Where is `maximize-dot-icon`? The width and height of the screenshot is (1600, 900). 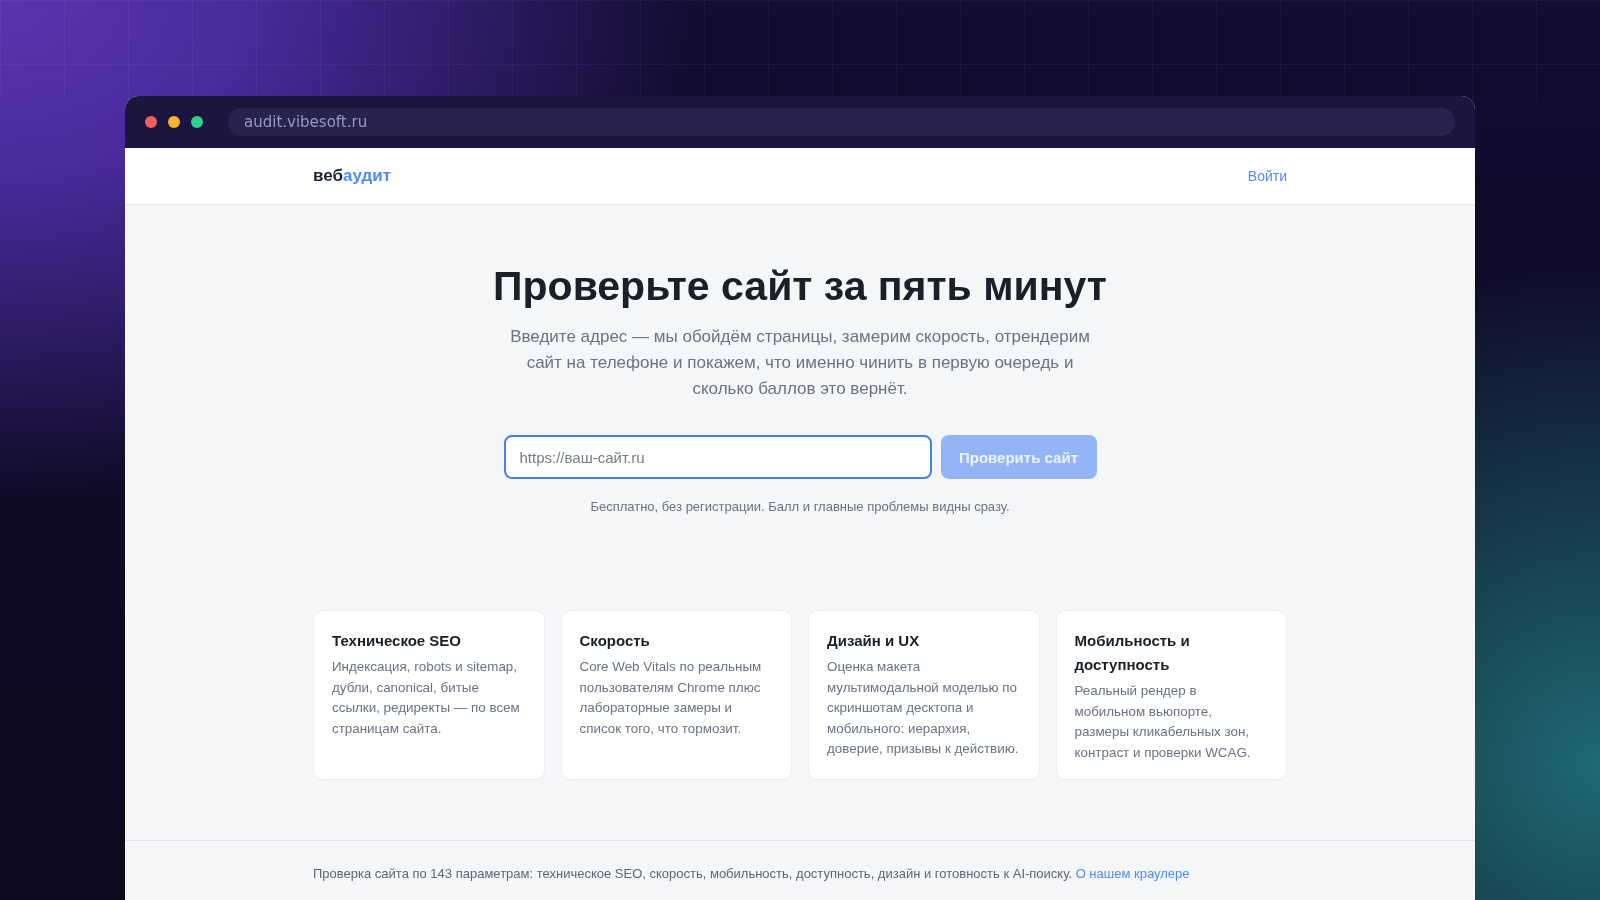 maximize-dot-icon is located at coordinates (197, 122).